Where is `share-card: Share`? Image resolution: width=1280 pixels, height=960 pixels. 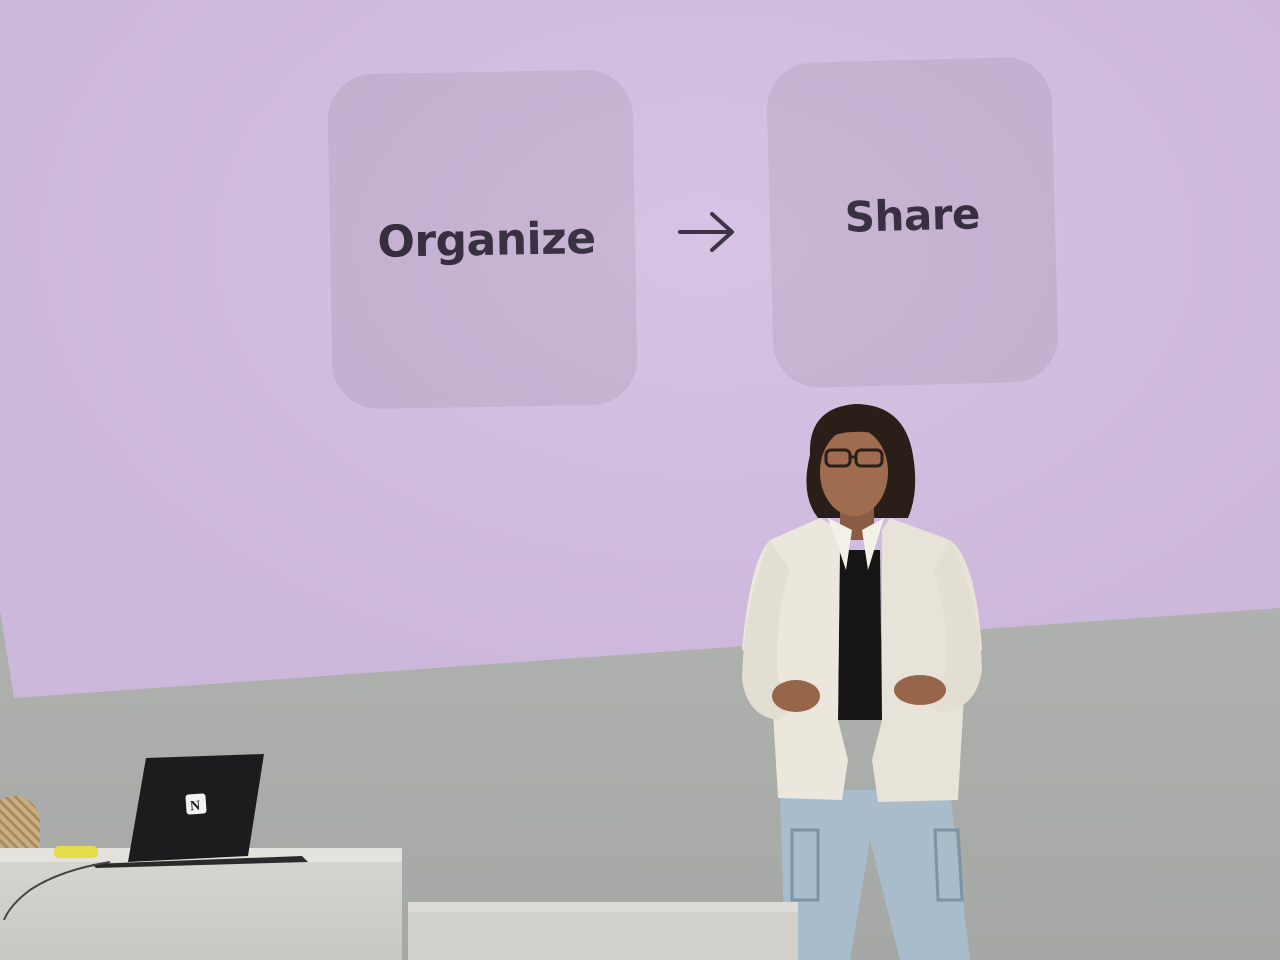 share-card: Share is located at coordinates (912, 222).